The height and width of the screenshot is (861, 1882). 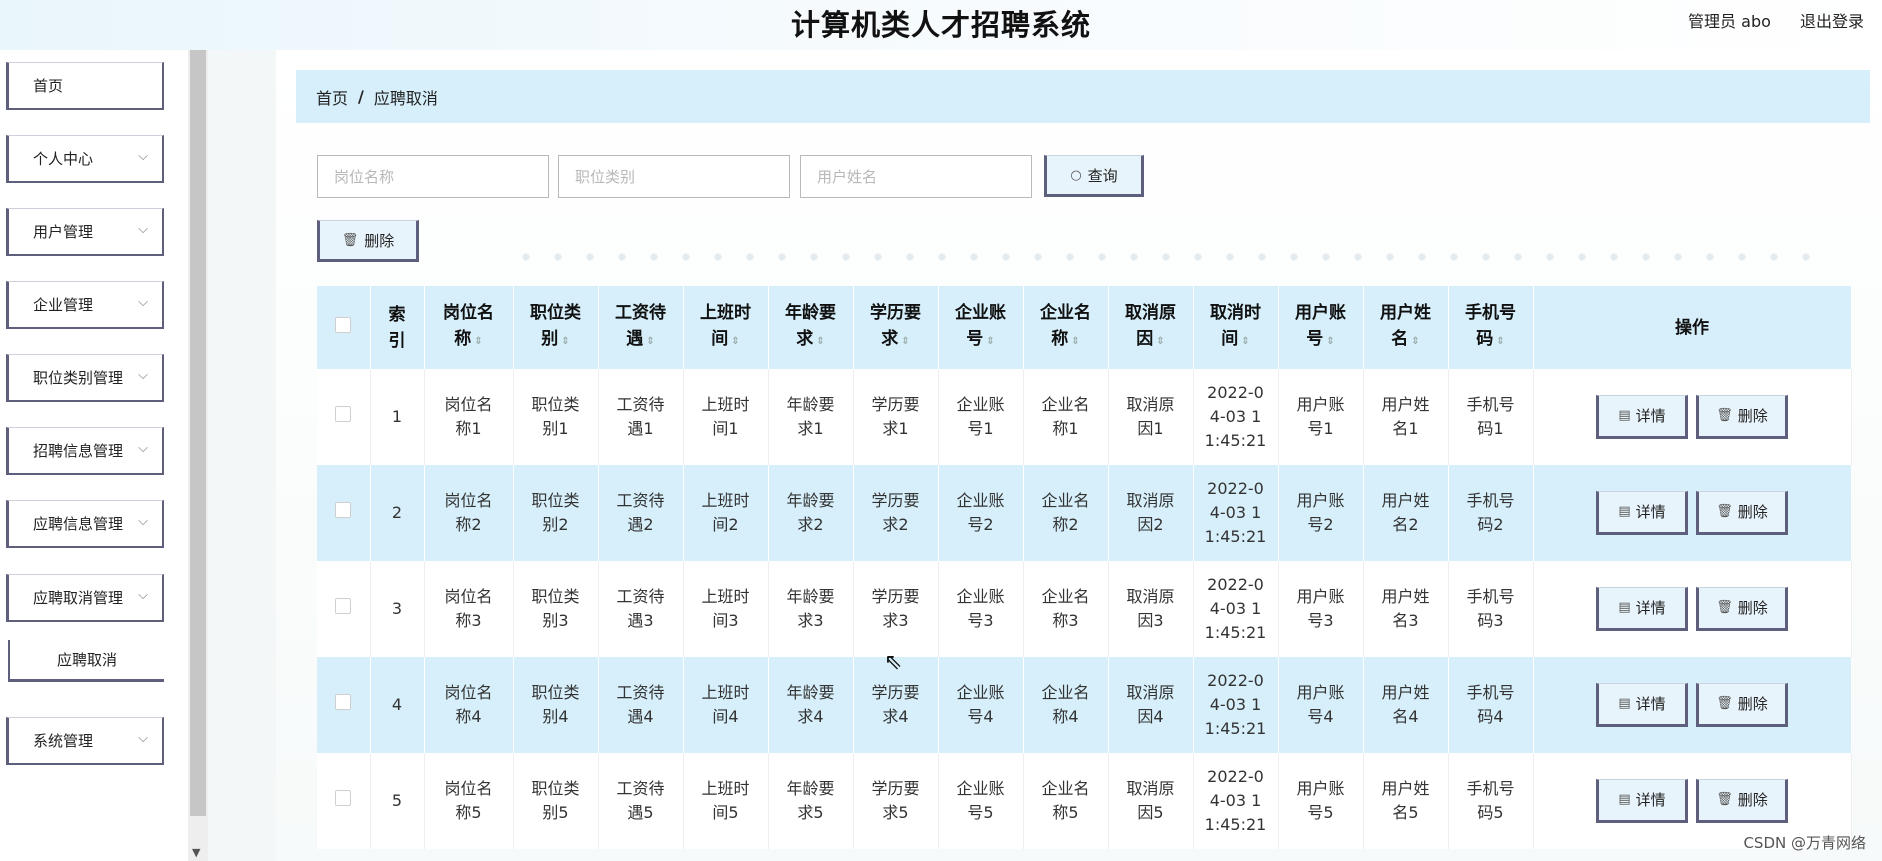 I want to click on sidebar-item-8: 系统管理 ⌵, so click(x=85, y=741).